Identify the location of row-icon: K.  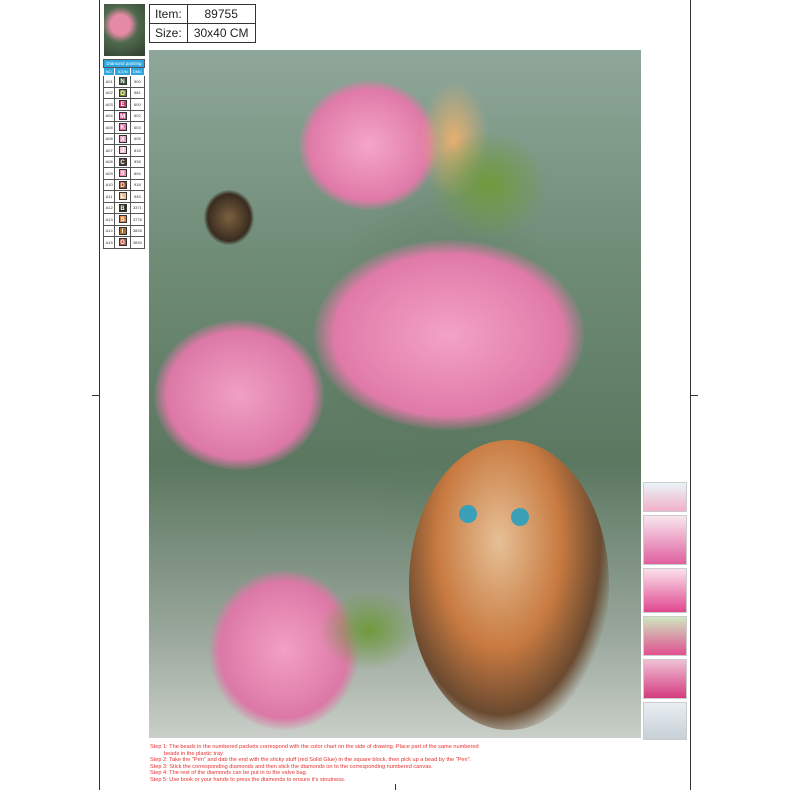
(122, 127).